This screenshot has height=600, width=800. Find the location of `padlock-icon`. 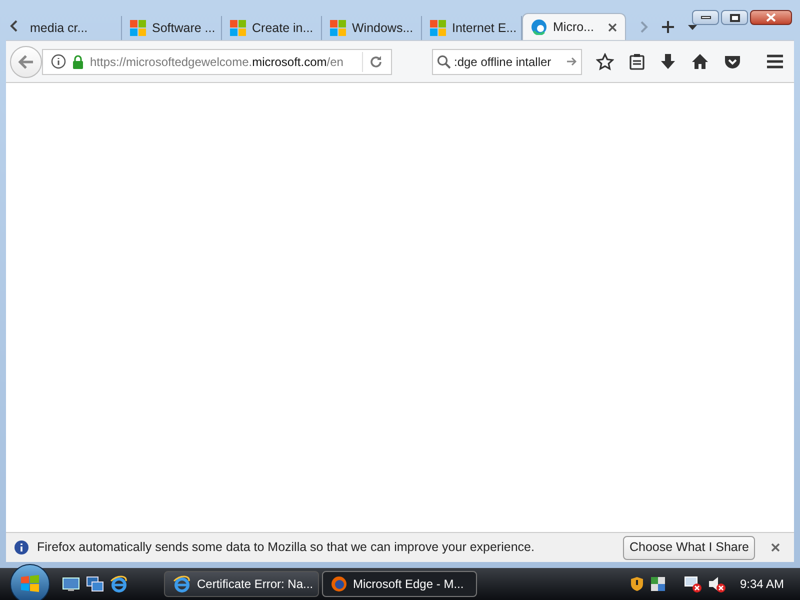

padlock-icon is located at coordinates (78, 61).